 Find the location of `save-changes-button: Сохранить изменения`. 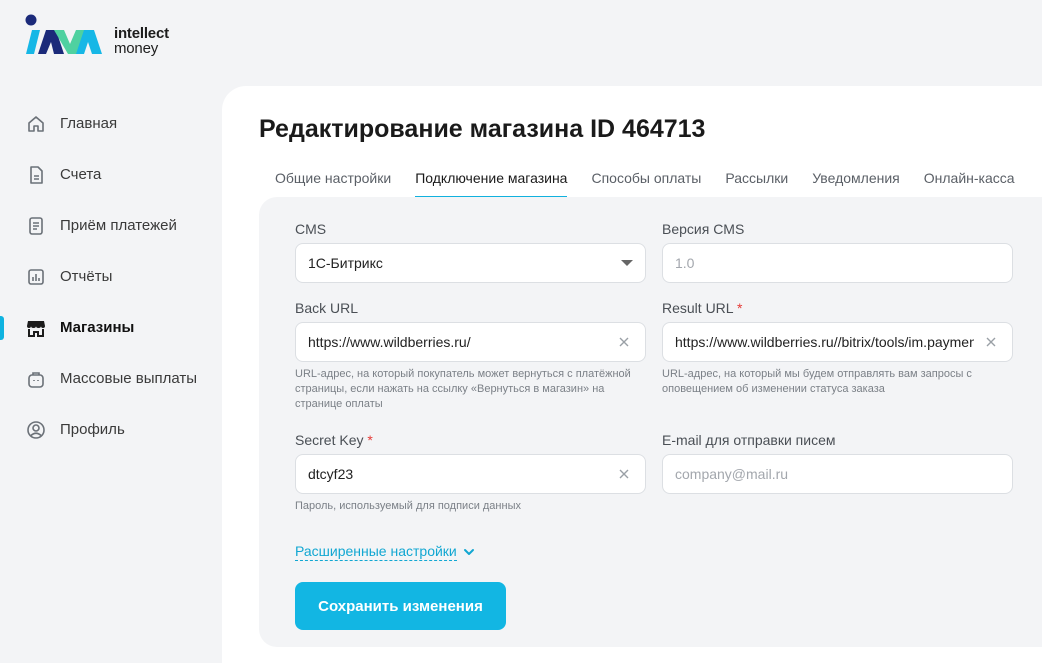

save-changes-button: Сохранить изменения is located at coordinates (400, 606).